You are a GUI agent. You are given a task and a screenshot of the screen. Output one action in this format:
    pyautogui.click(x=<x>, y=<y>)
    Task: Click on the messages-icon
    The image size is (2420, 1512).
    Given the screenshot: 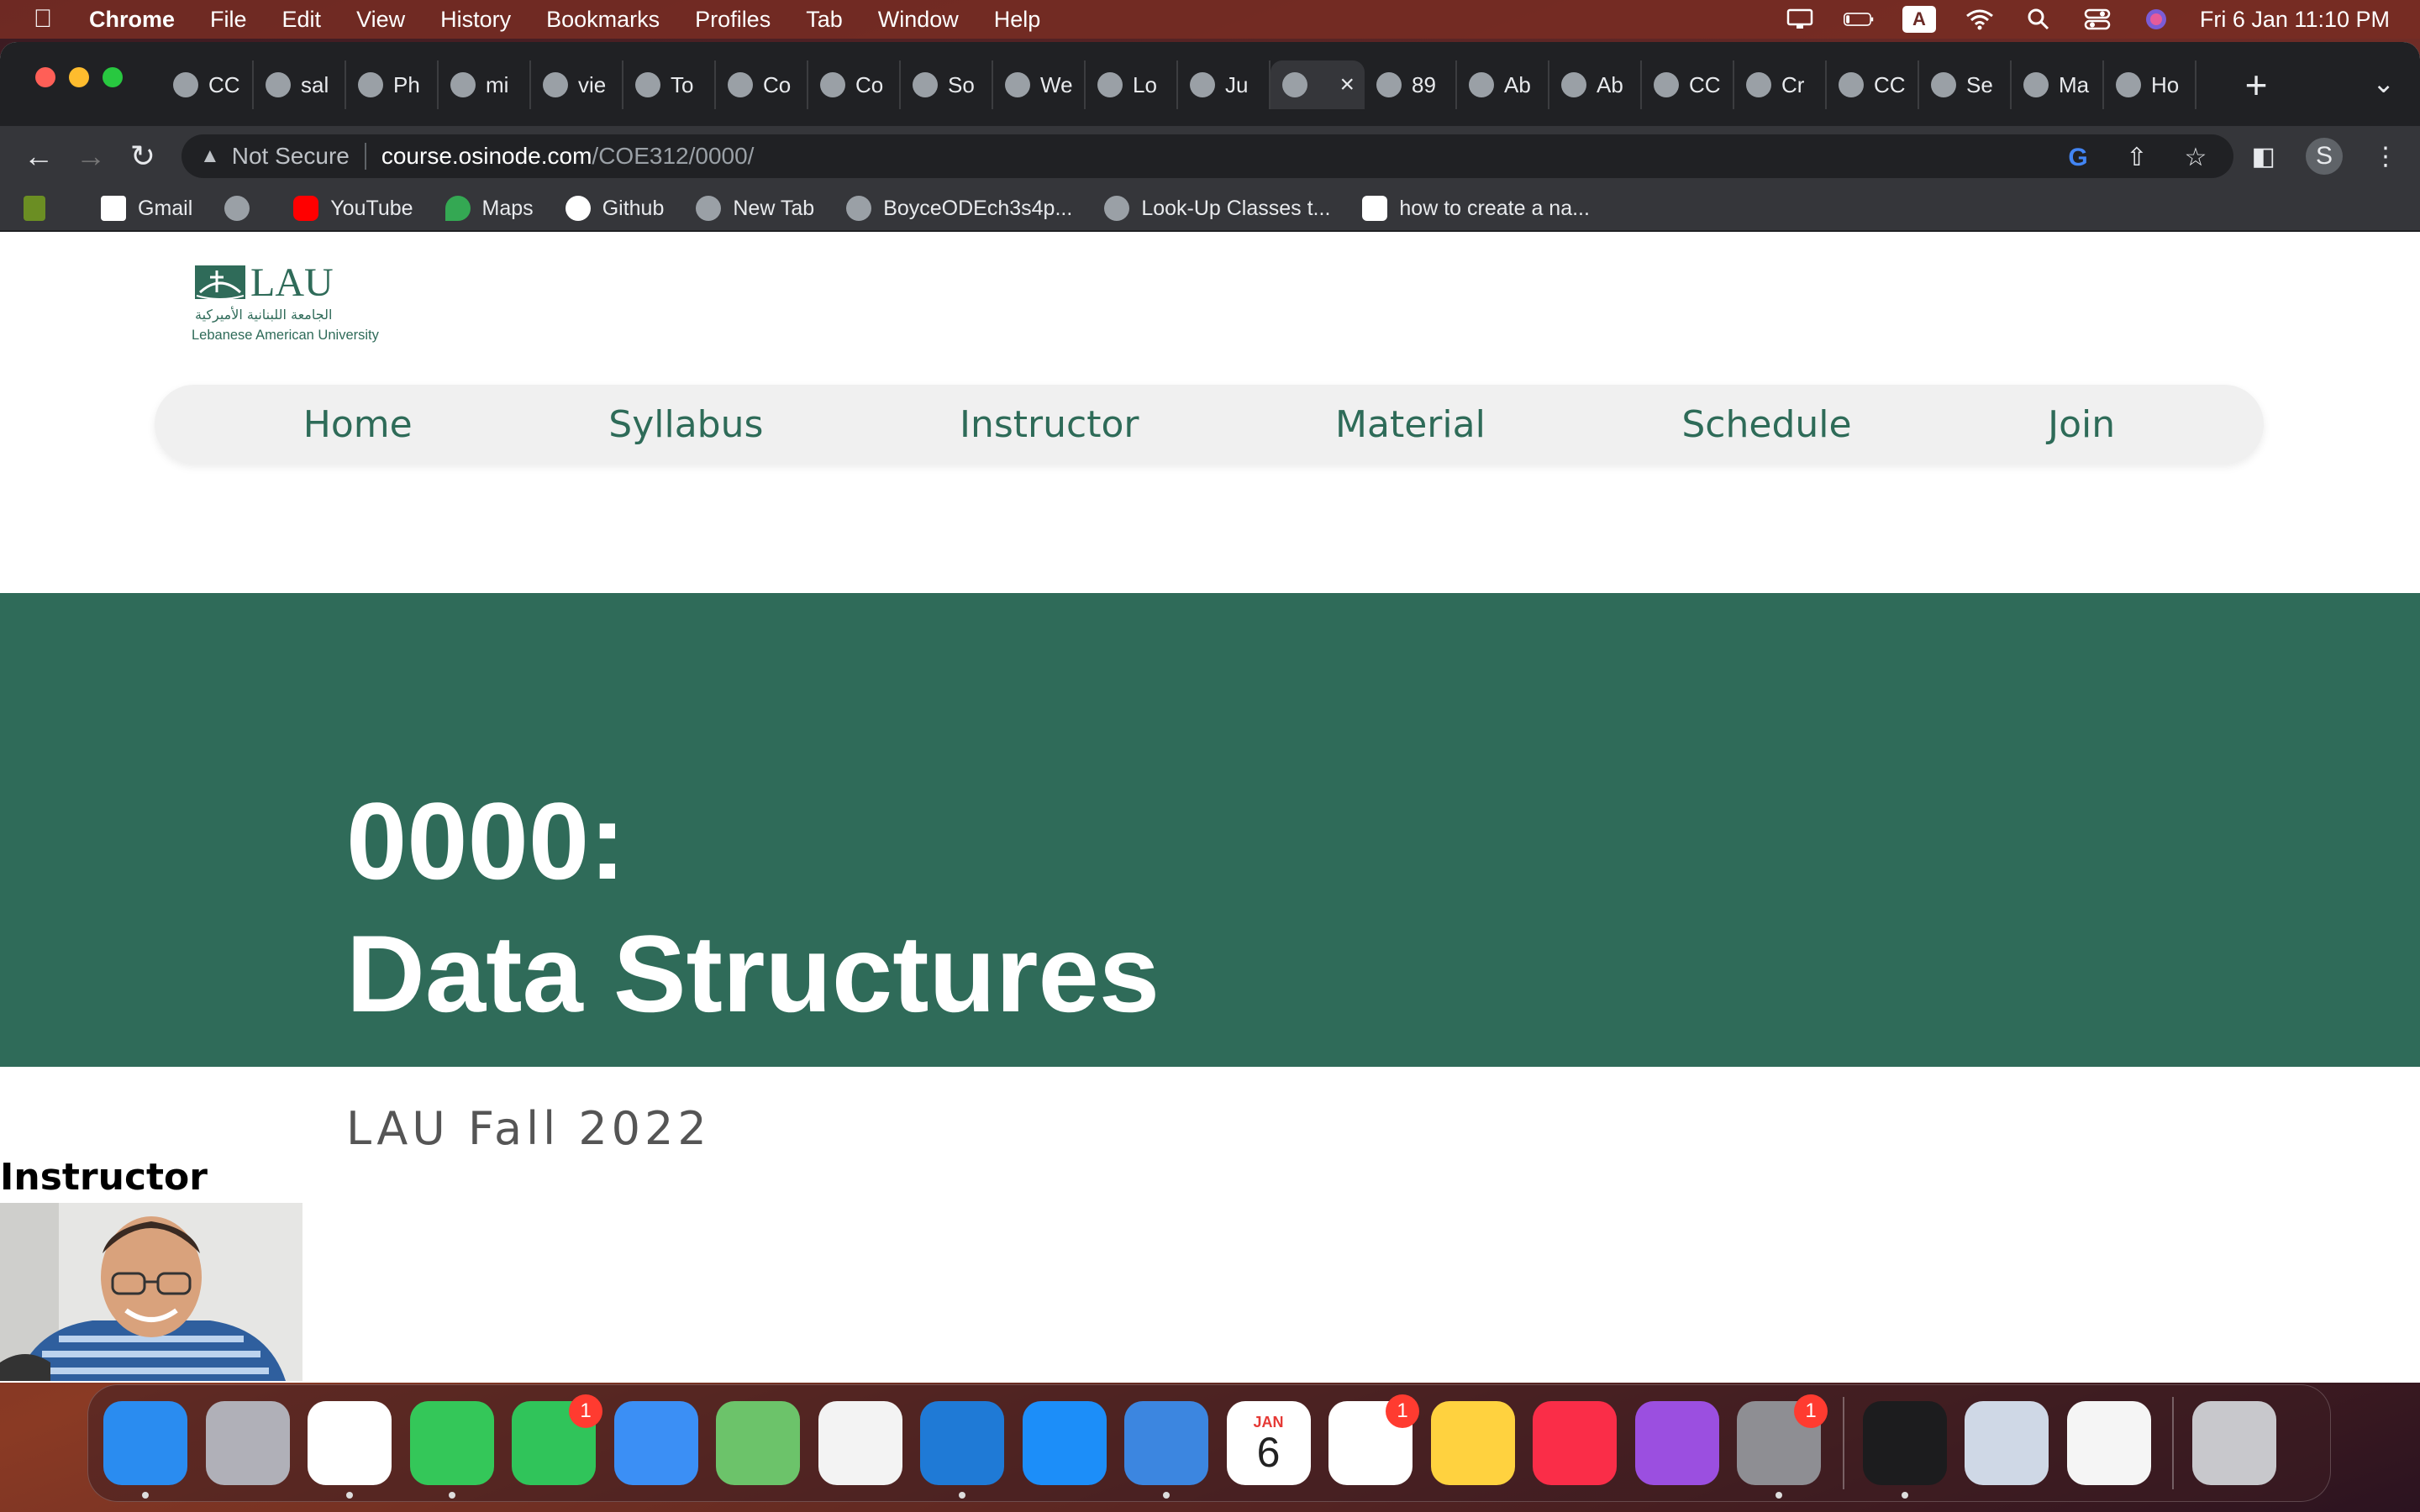 What is the action you would take?
    pyautogui.click(x=451, y=1450)
    